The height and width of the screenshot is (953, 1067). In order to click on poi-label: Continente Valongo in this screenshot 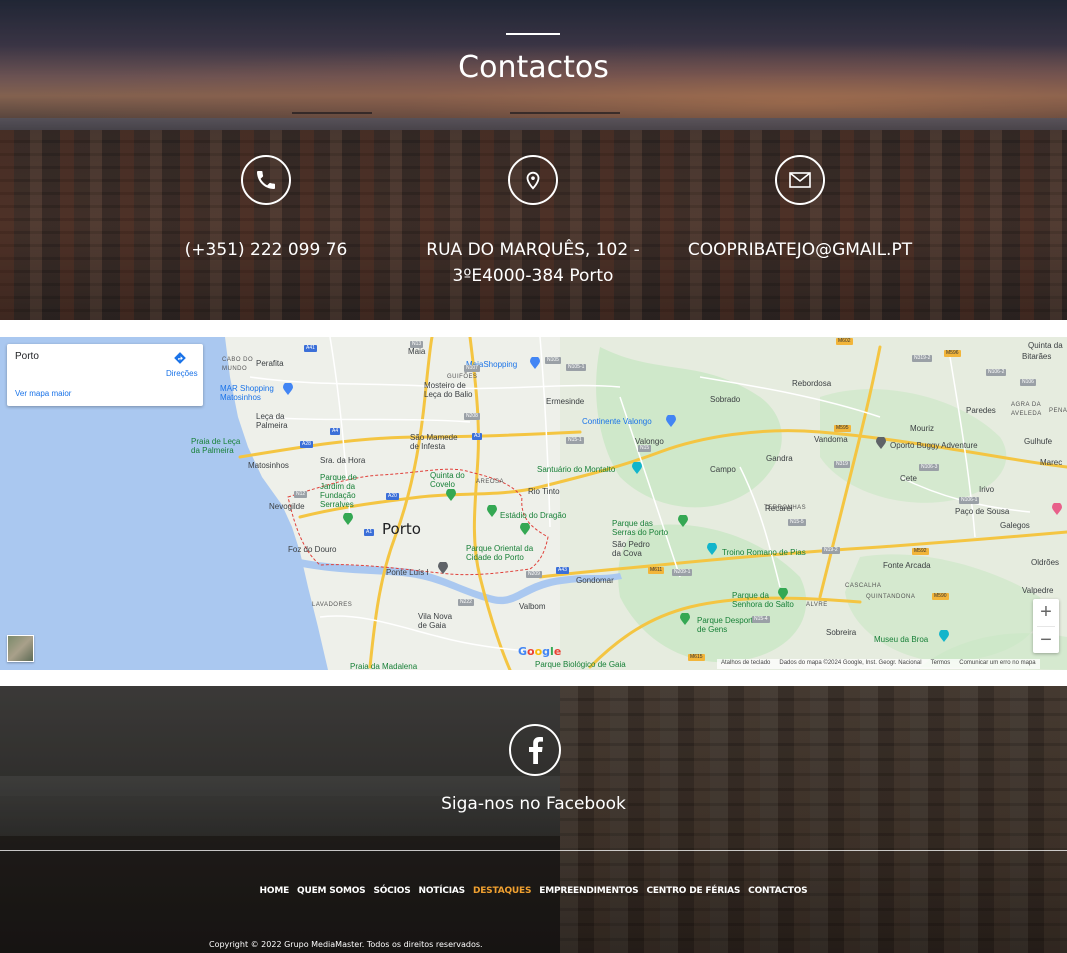, I will do `click(617, 421)`.